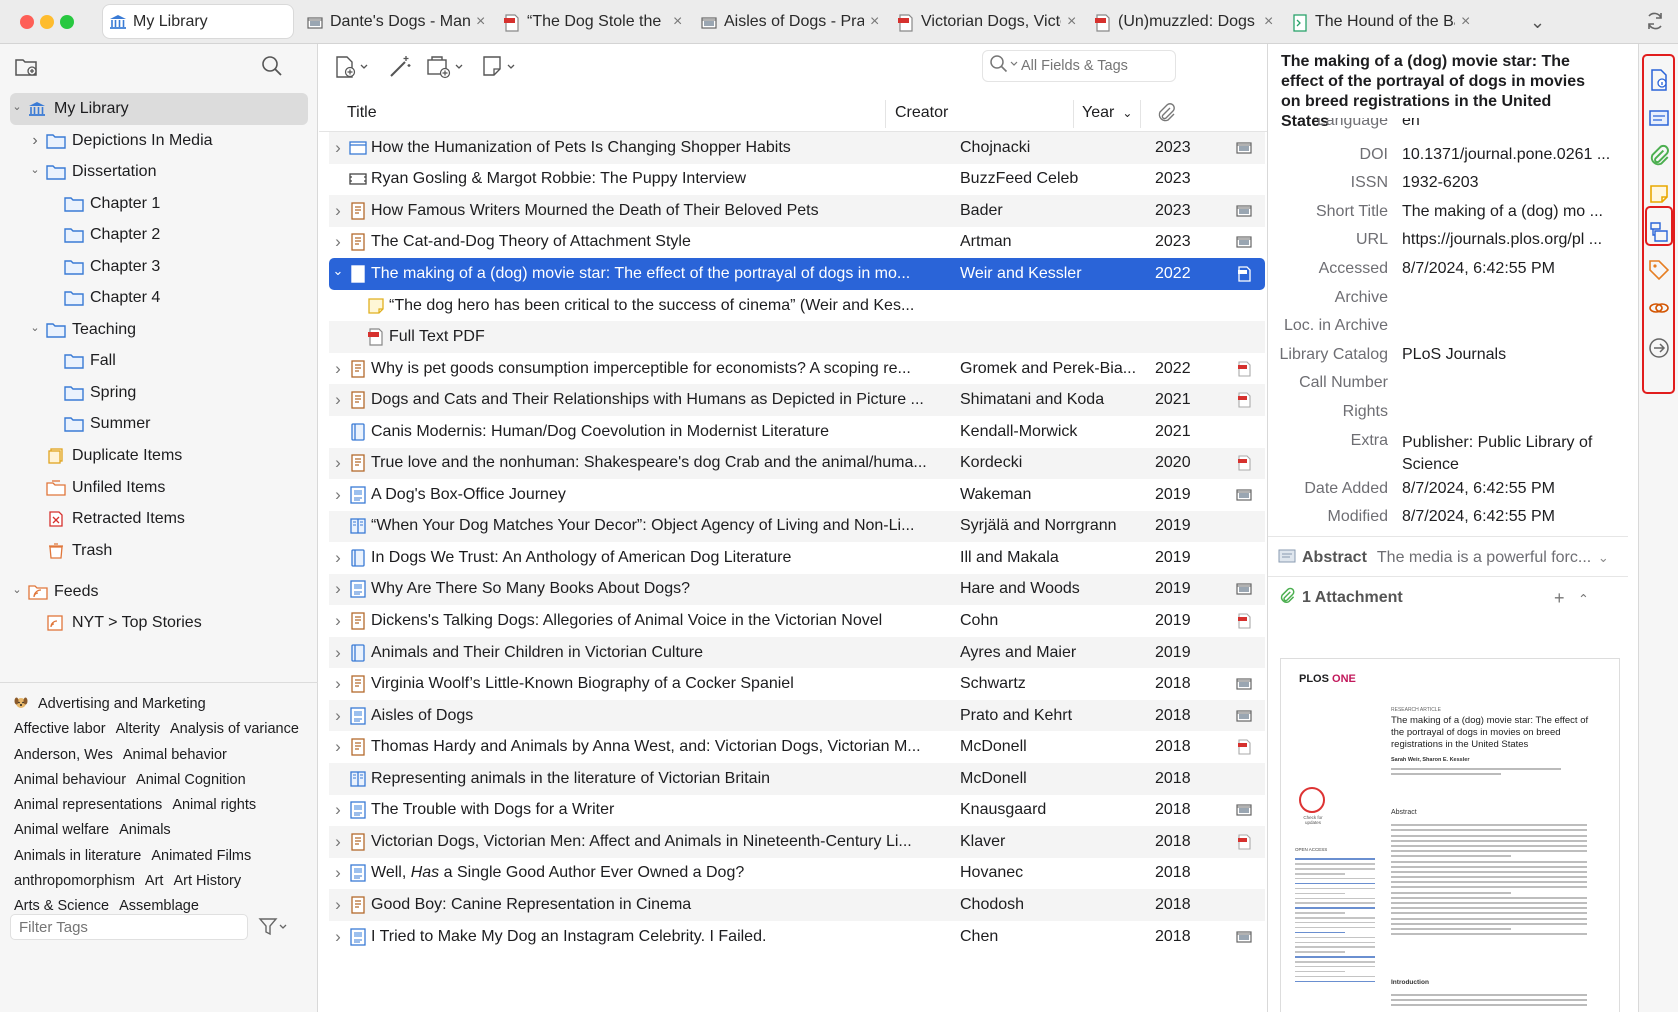  I want to click on new-item-icon, so click(353, 69).